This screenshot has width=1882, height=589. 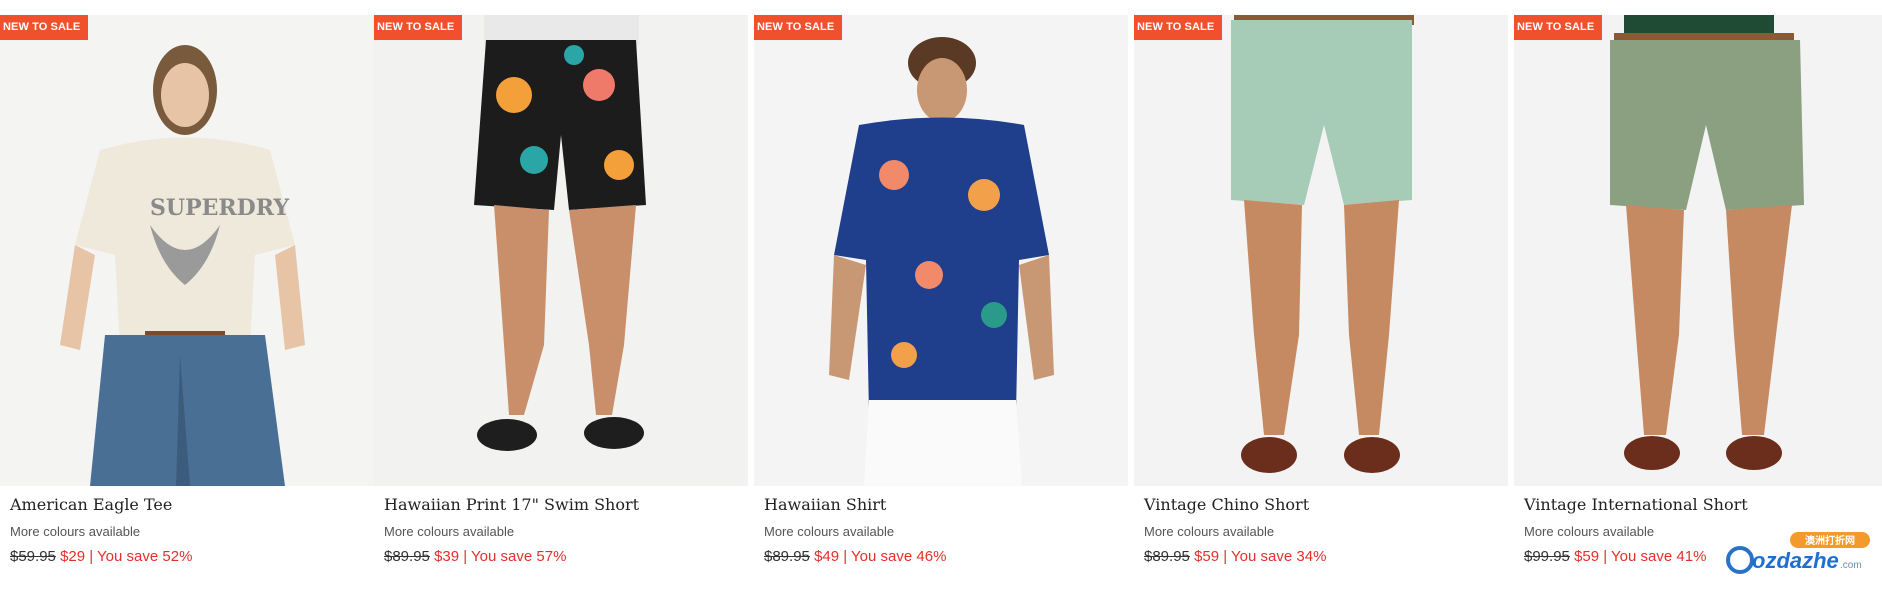 I want to click on sale-price: $29, so click(x=73, y=556).